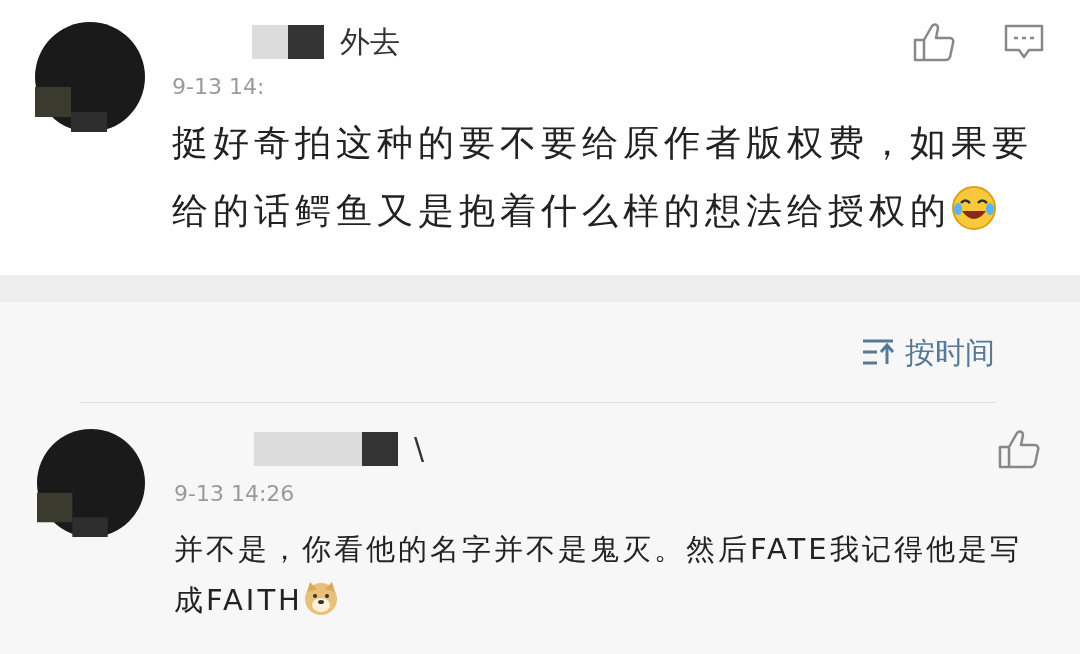 Image resolution: width=1080 pixels, height=654 pixels. Describe the element at coordinates (218, 86) in the screenshot. I see `comment-time: 9-13 14:` at that location.